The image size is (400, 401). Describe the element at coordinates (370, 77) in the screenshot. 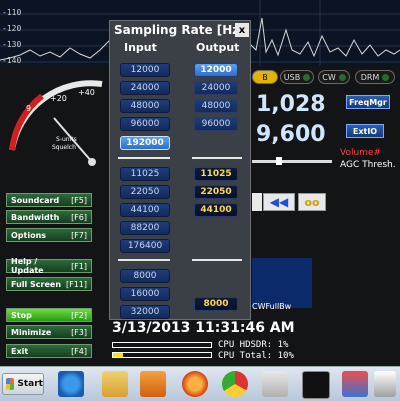

I see `mode-label: DRM` at that location.